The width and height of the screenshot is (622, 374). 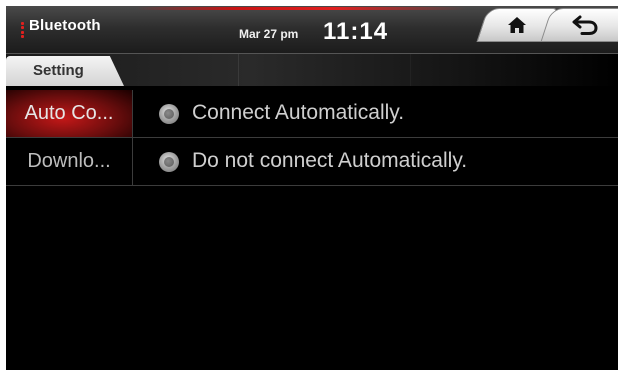 I want to click on setting-row-download: Downlo... Do not connect Automatically., so click(x=312, y=162).